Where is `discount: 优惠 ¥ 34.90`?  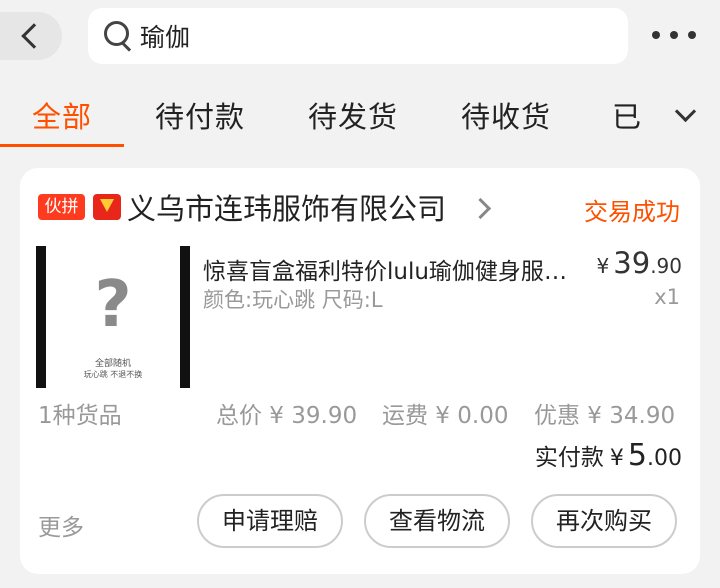
discount: 优惠 ¥ 34.90 is located at coordinates (605, 416).